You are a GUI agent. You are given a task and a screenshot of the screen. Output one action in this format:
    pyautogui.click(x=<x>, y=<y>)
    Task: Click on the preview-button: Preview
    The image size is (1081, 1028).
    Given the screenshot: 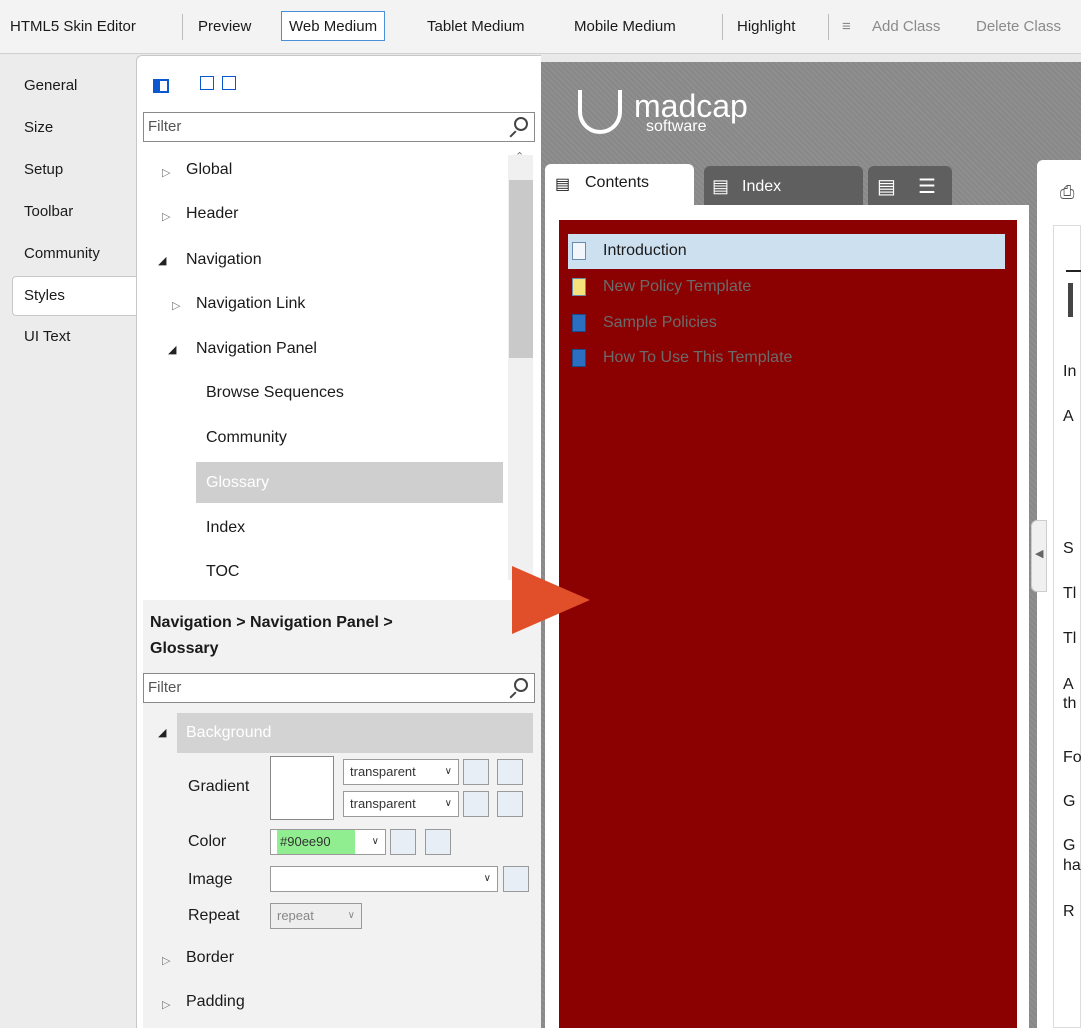 What is the action you would take?
    pyautogui.click(x=224, y=27)
    